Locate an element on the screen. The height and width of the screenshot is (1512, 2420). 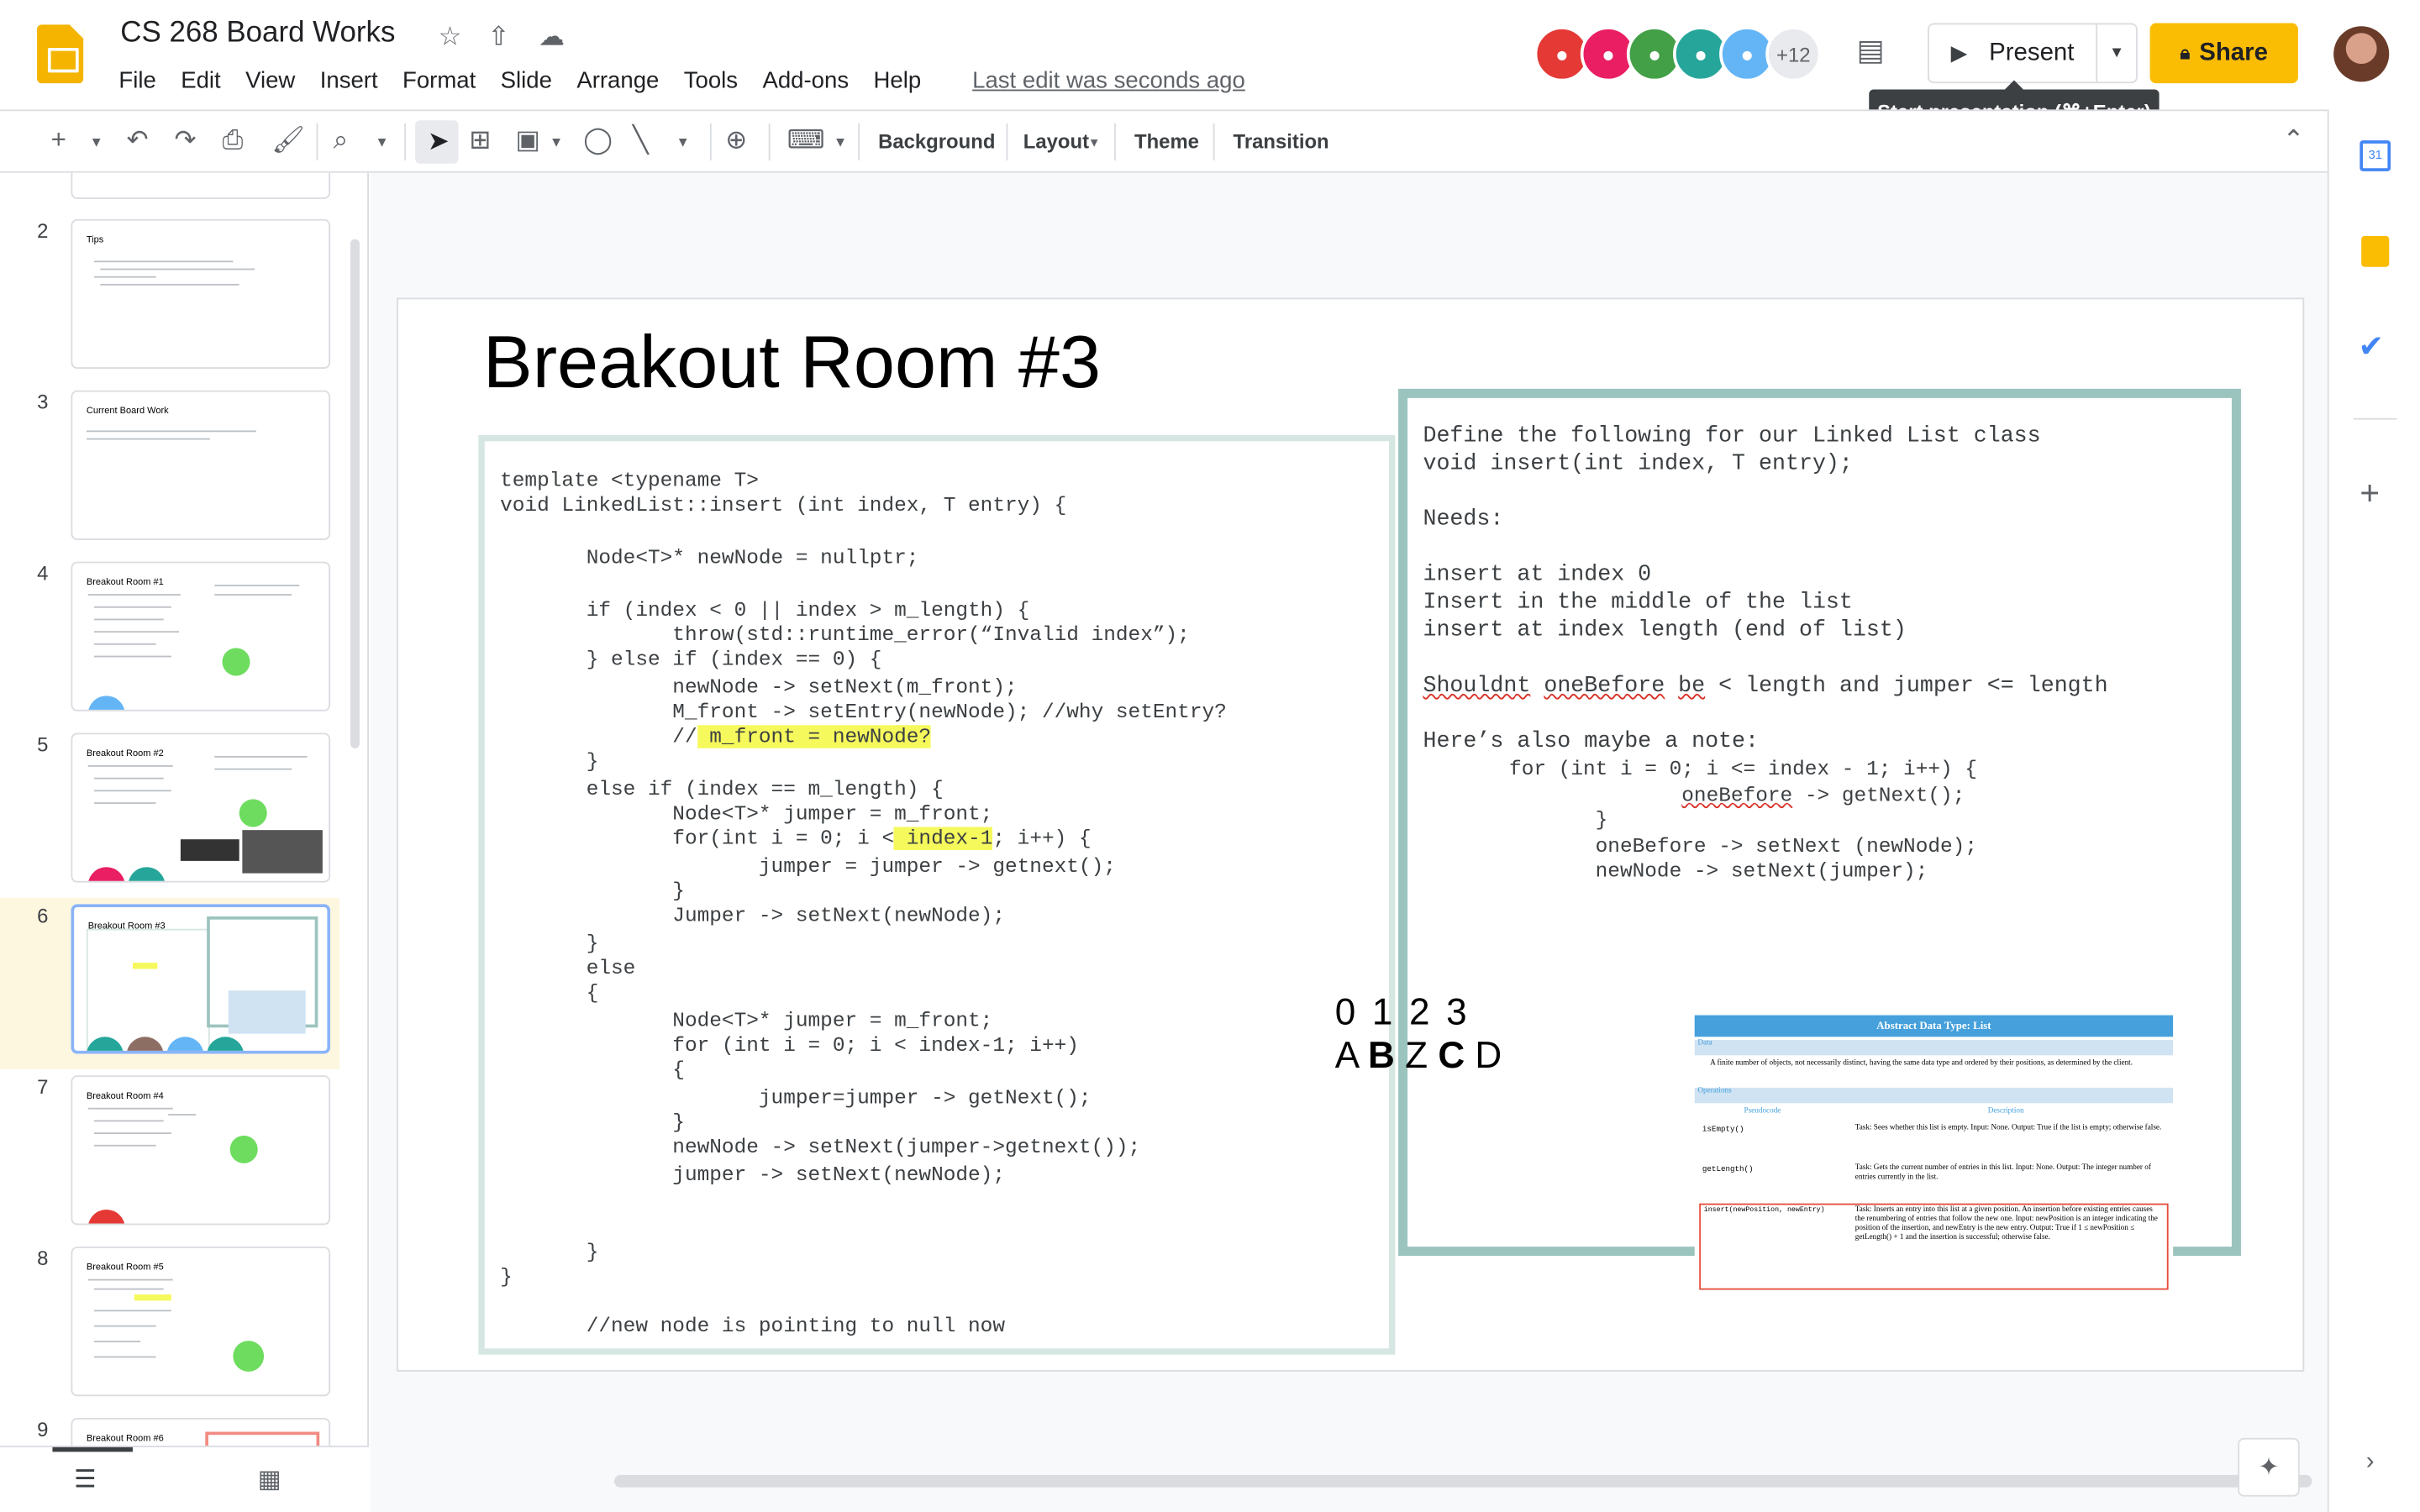
expand-panel-icon: › is located at coordinates (2370, 1463).